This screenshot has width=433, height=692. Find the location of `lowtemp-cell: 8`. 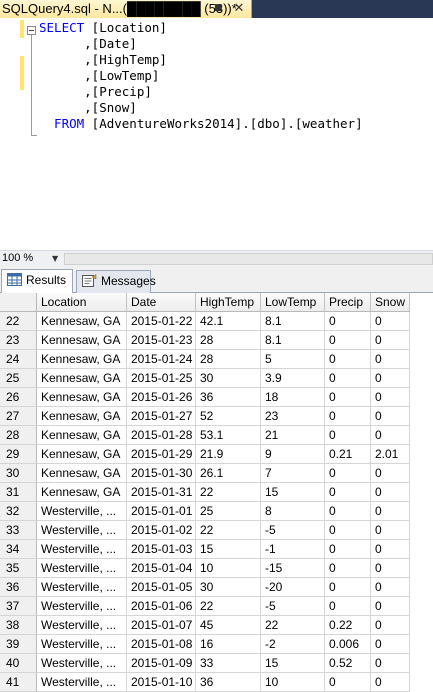

lowtemp-cell: 8 is located at coordinates (293, 511).